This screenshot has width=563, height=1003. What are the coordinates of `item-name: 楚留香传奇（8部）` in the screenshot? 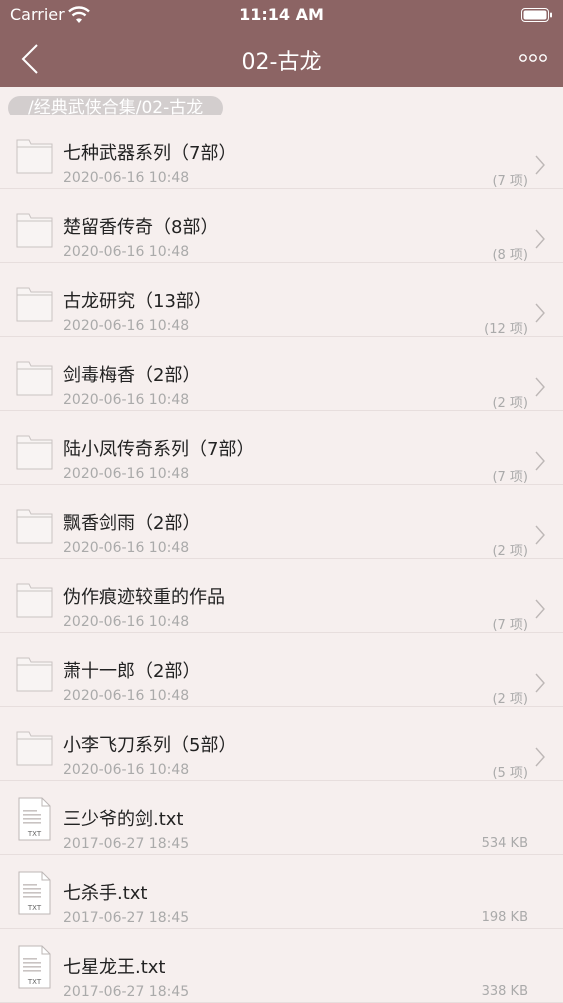 It's located at (141, 227).